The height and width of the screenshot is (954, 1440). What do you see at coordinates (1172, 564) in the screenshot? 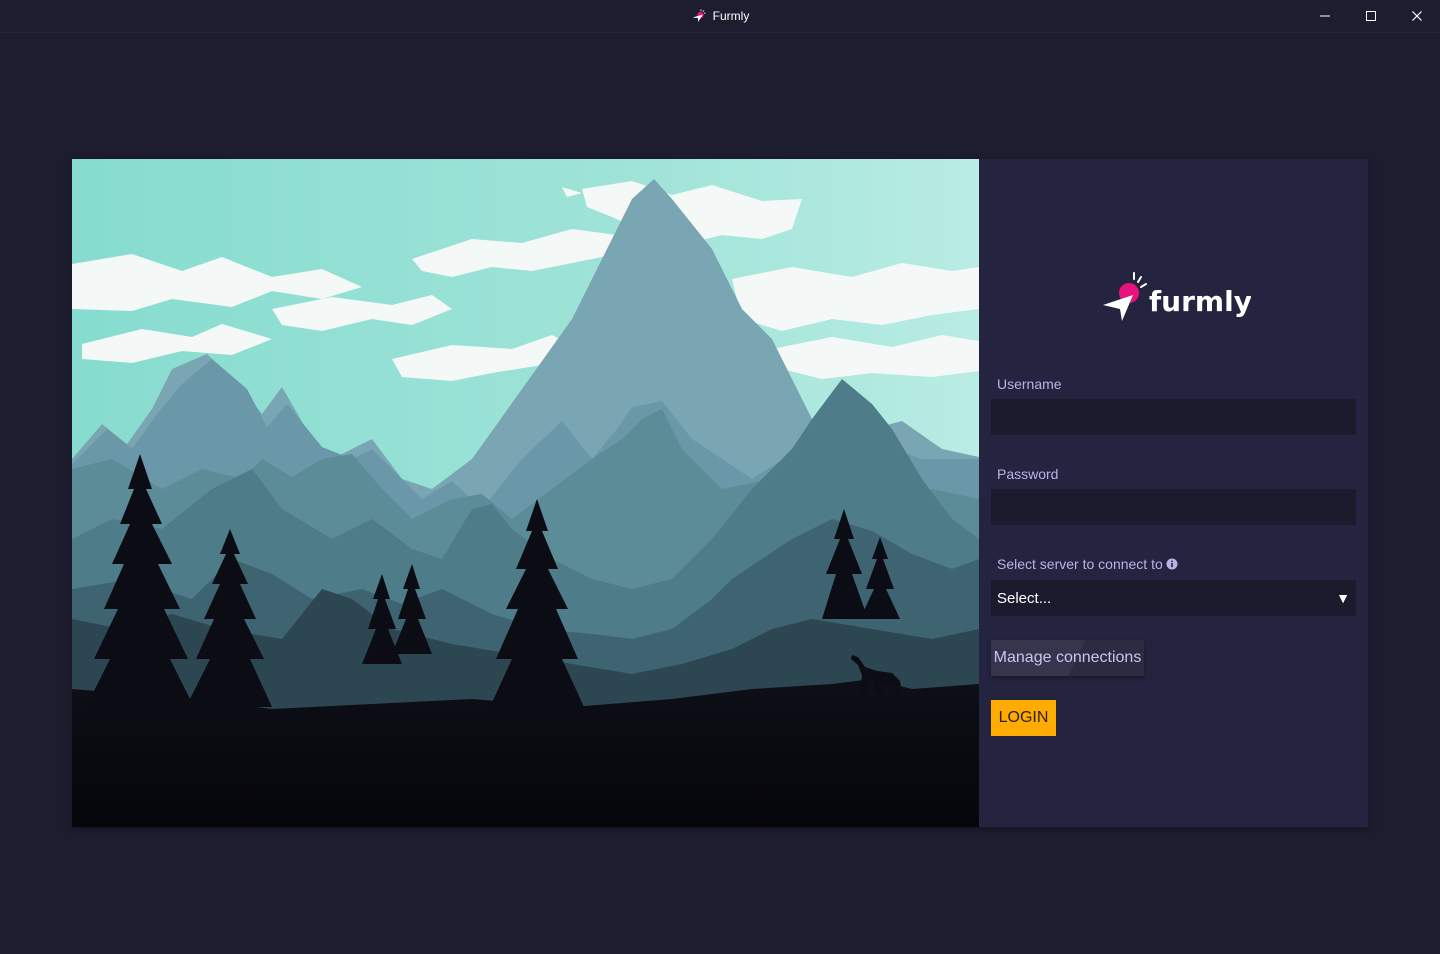
I see `info-icon` at bounding box center [1172, 564].